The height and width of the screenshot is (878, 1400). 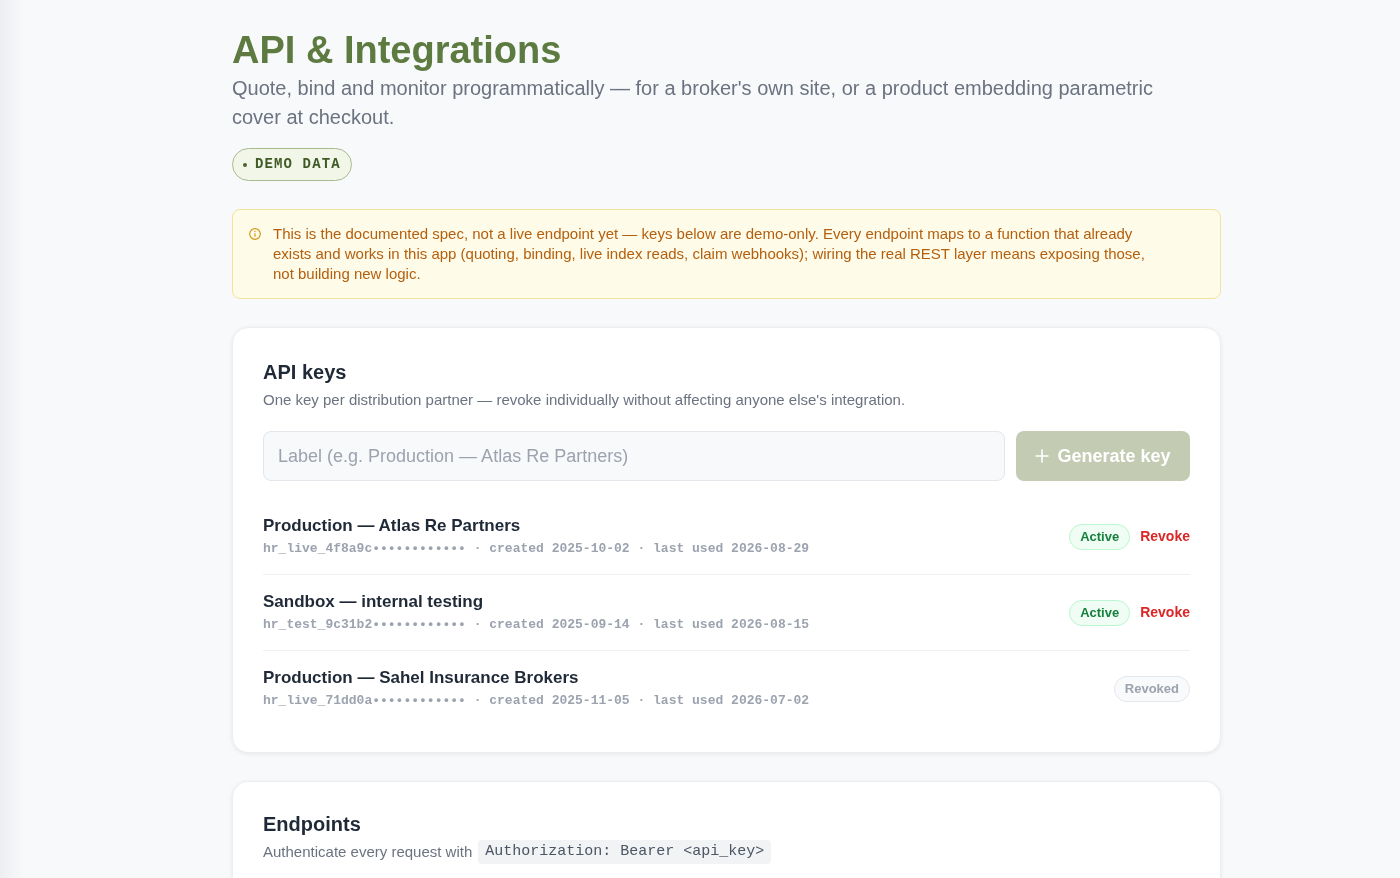 What do you see at coordinates (305, 372) in the screenshot?
I see `section-title: API keys` at bounding box center [305, 372].